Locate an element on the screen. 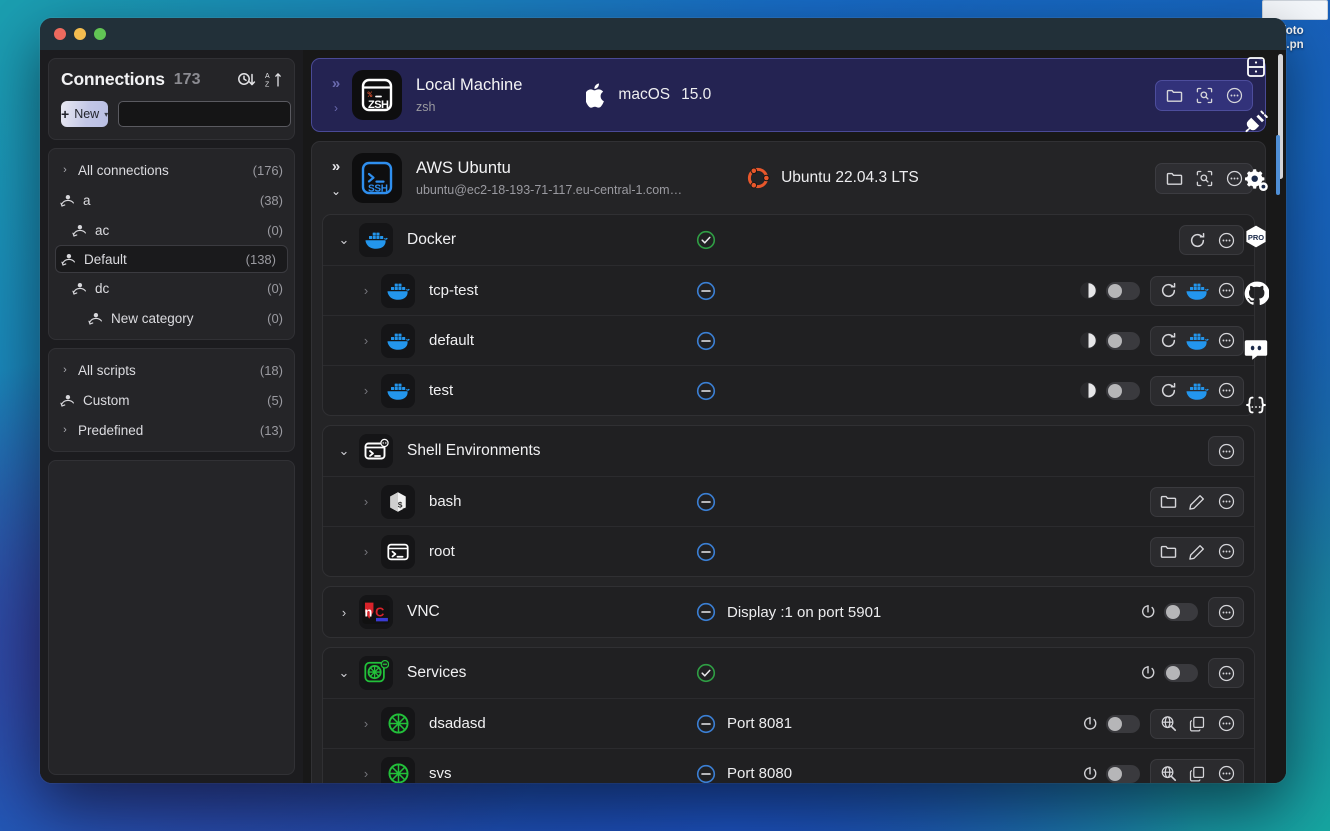 The height and width of the screenshot is (831, 1330). gears-icon is located at coordinates (1256, 180).